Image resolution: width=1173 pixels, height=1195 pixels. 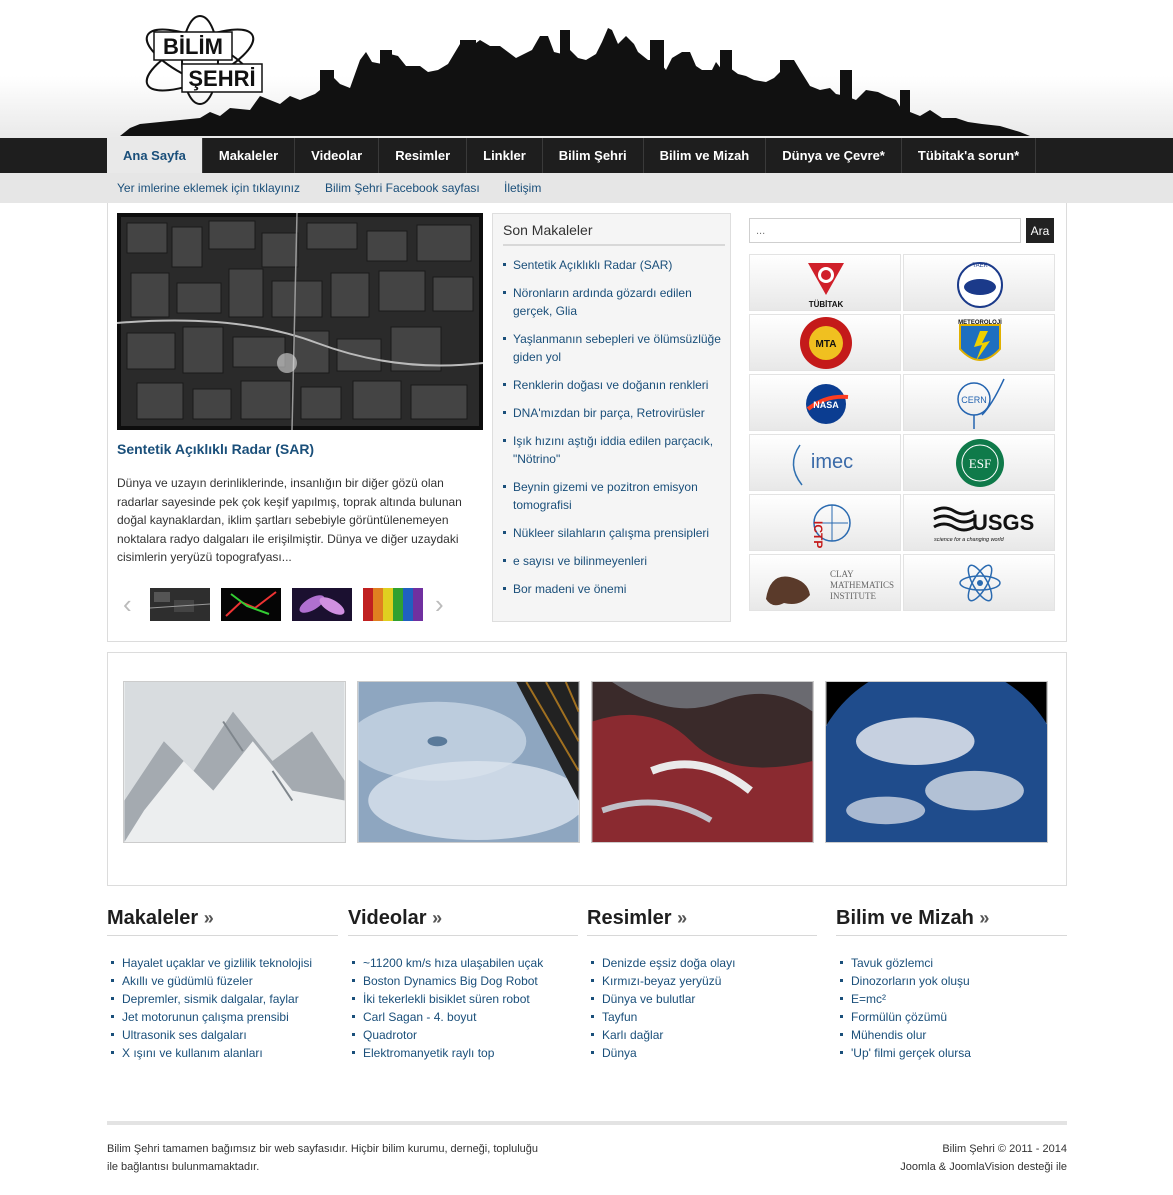 What do you see at coordinates (825, 582) in the screenshot?
I see `partner-clay-institute: CLAY MATHEMATICS INSTITUTE` at bounding box center [825, 582].